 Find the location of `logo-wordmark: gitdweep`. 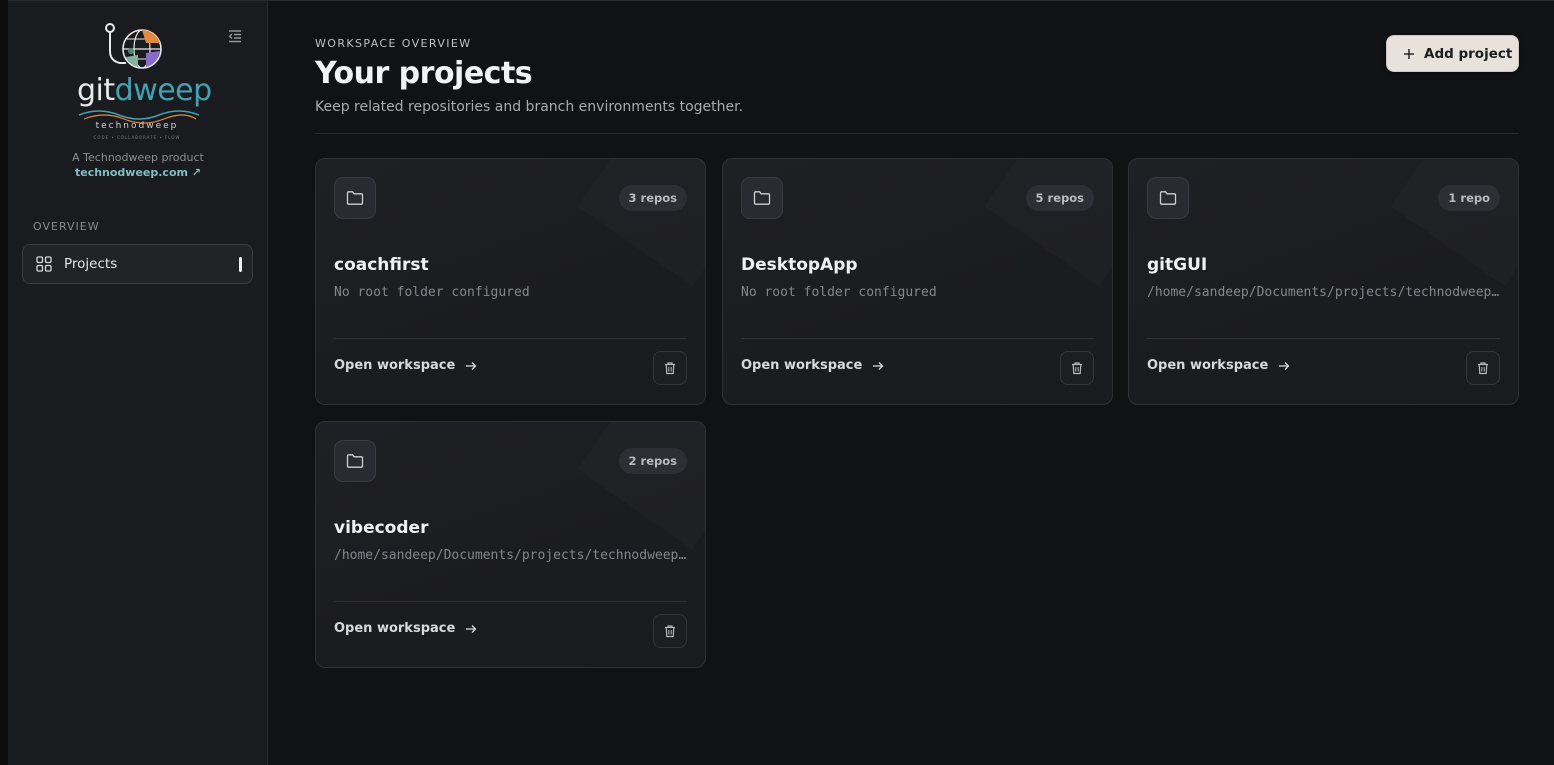

logo-wordmark: gitdweep is located at coordinates (144, 90).